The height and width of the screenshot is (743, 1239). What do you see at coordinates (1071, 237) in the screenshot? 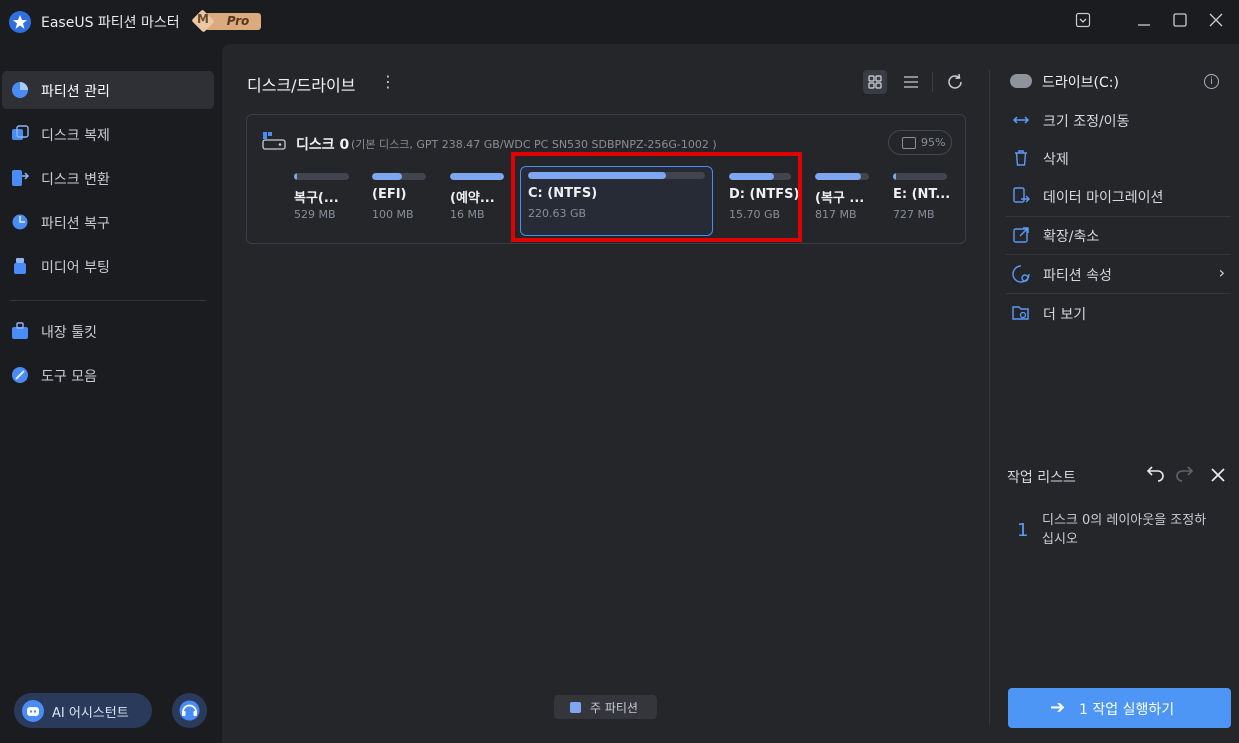
I see `action-label: 확장/축소` at bounding box center [1071, 237].